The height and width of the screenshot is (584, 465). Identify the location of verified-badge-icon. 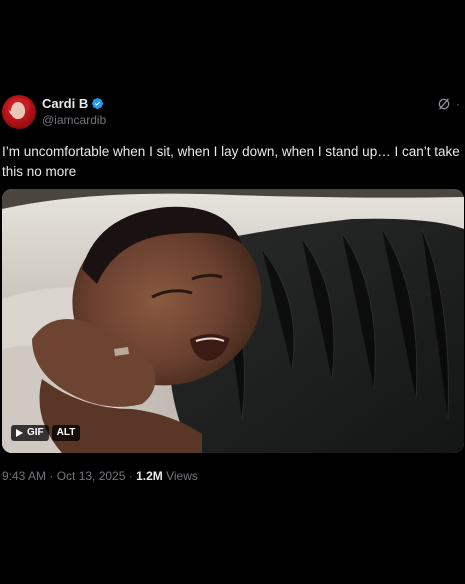
(98, 103).